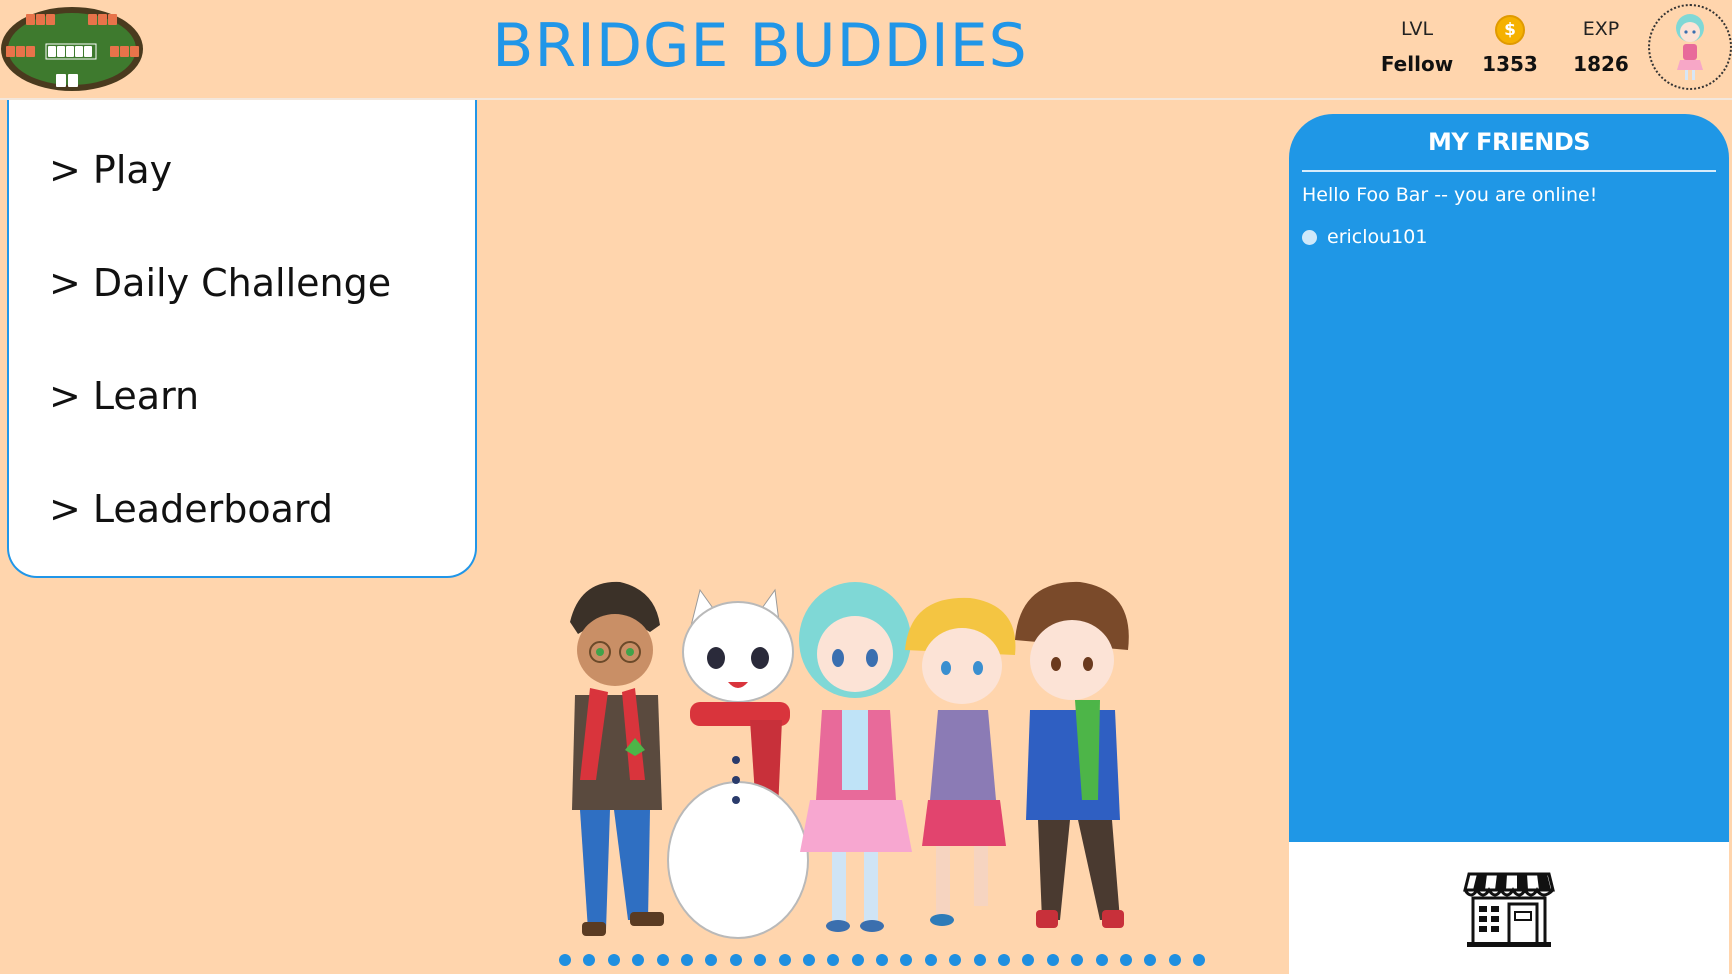 The image size is (1732, 974). I want to click on friend-item: ericlou101, so click(1364, 237).